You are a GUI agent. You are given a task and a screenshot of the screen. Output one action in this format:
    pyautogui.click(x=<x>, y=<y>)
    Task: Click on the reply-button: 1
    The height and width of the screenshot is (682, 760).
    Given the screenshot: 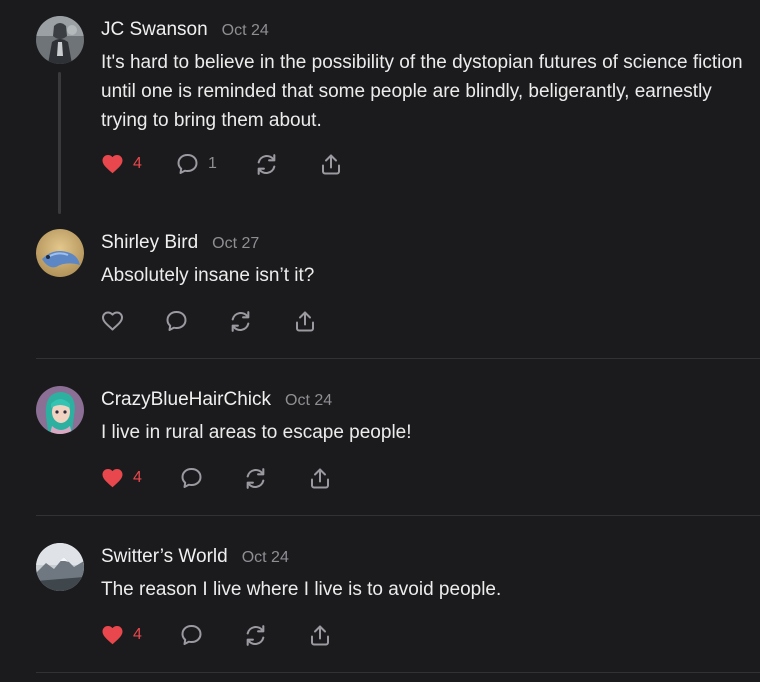 What is the action you would take?
    pyautogui.click(x=196, y=164)
    